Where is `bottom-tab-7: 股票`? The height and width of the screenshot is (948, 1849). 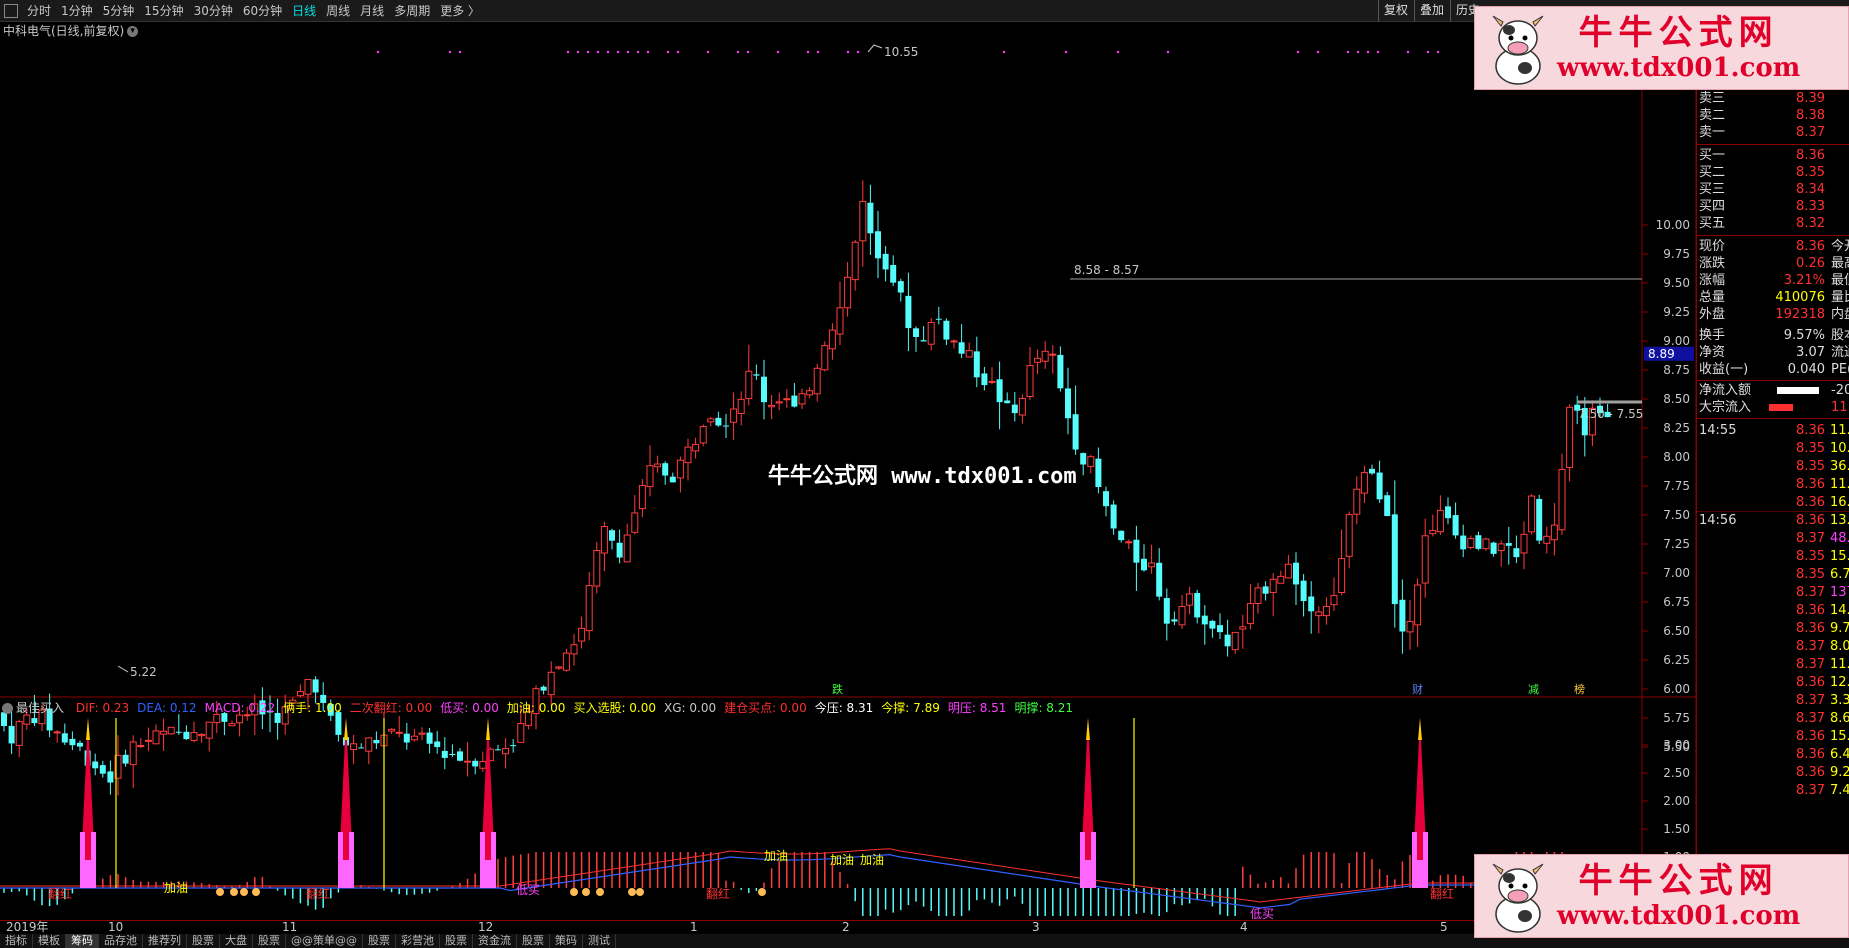
bottom-tab-7: 股票 is located at coordinates (269, 941).